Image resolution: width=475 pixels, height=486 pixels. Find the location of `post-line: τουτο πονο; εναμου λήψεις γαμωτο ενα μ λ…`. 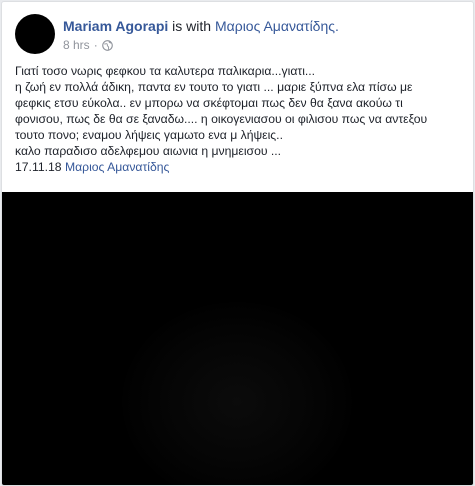

post-line: τουτο πονο; εναμου λήψεις γαμωτο ενα μ λ… is located at coordinates (149, 135).